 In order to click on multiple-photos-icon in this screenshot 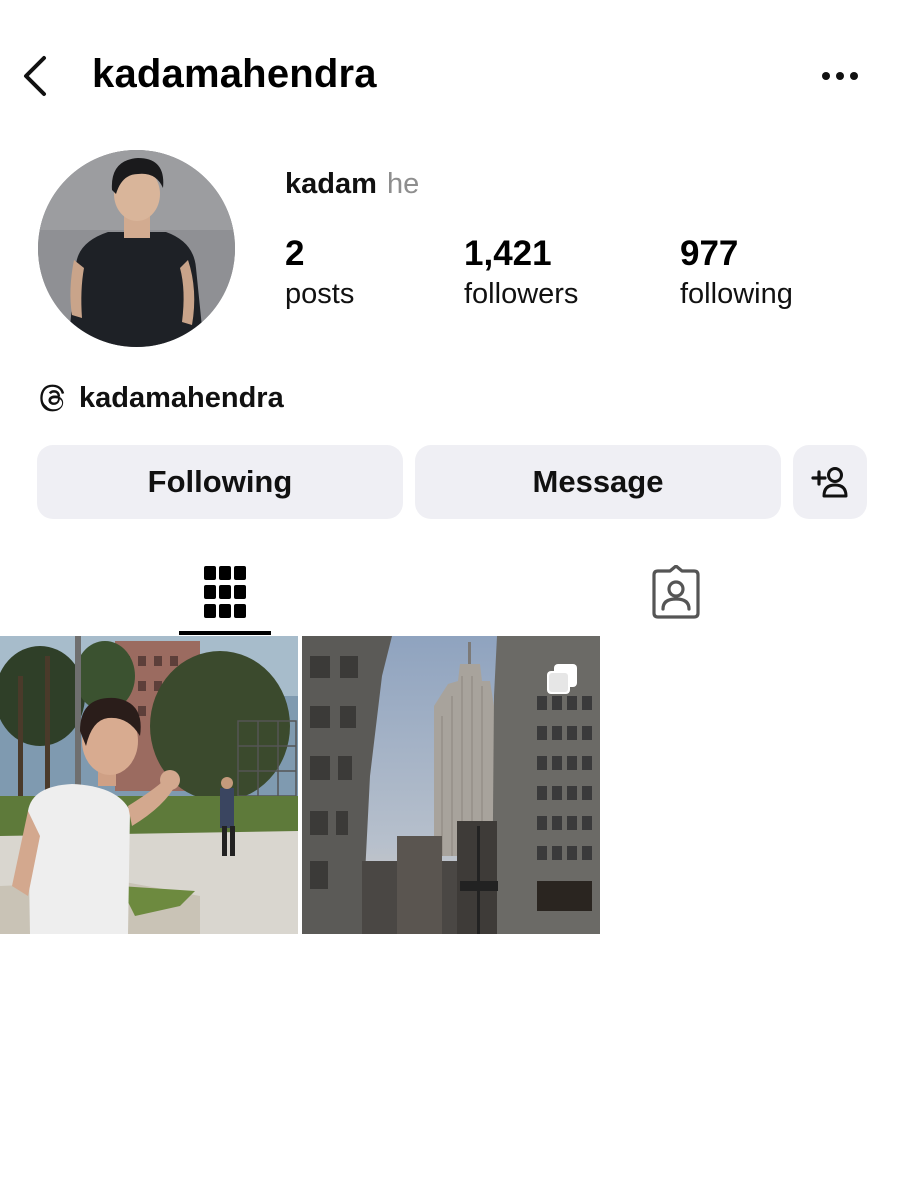, I will do `click(562, 679)`.